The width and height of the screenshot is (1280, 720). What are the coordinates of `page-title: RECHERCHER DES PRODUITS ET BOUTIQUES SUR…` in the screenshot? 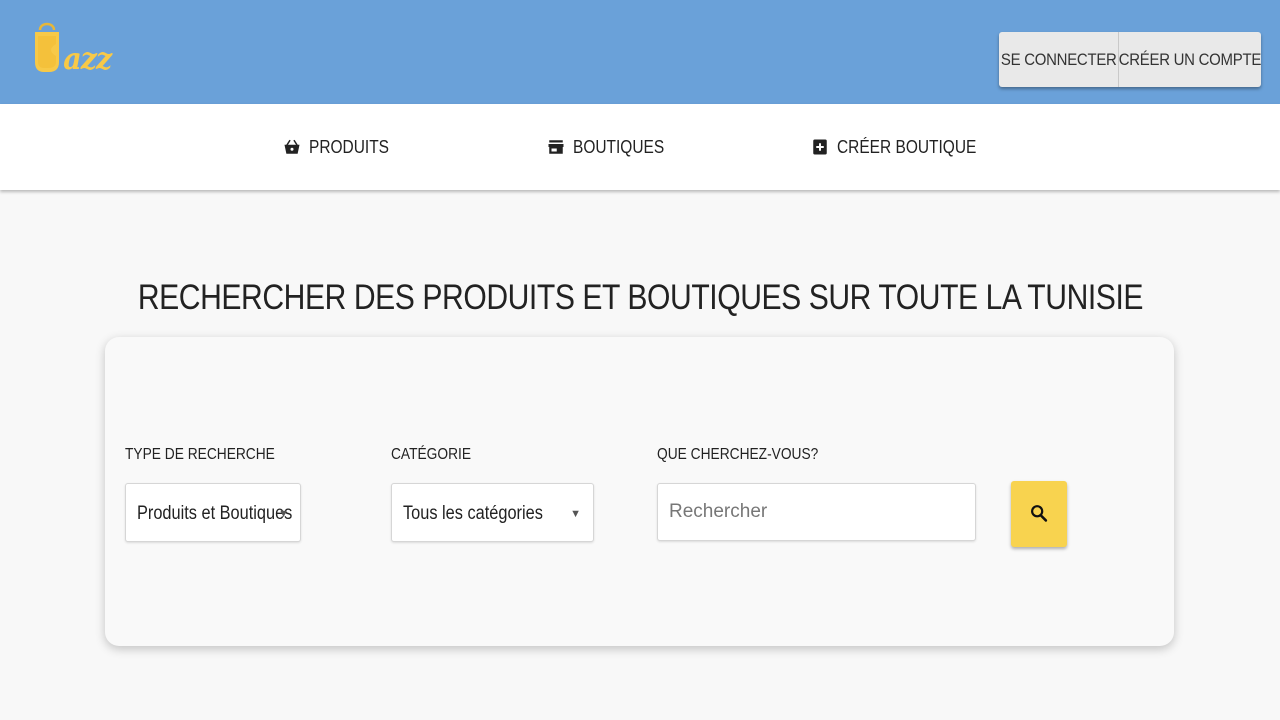 It's located at (640, 298).